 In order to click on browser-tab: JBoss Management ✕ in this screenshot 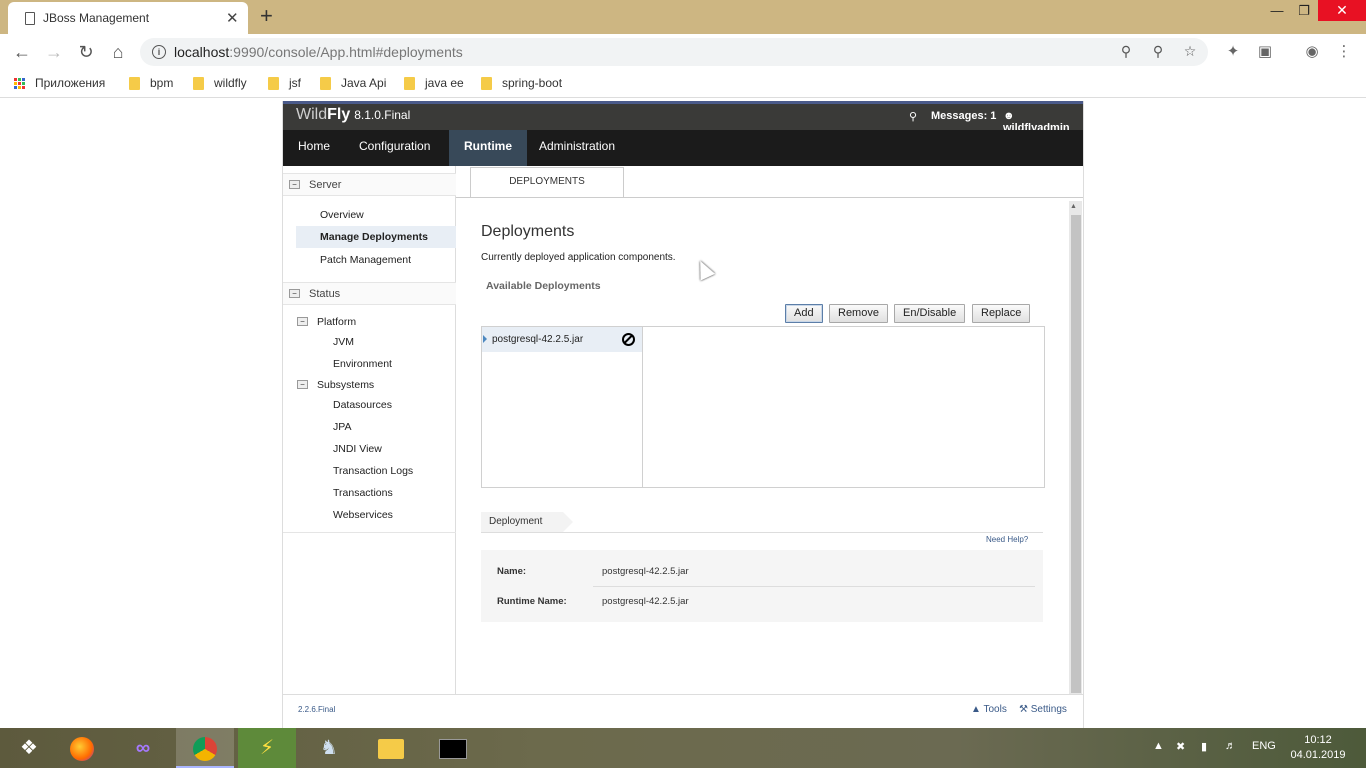, I will do `click(128, 18)`.